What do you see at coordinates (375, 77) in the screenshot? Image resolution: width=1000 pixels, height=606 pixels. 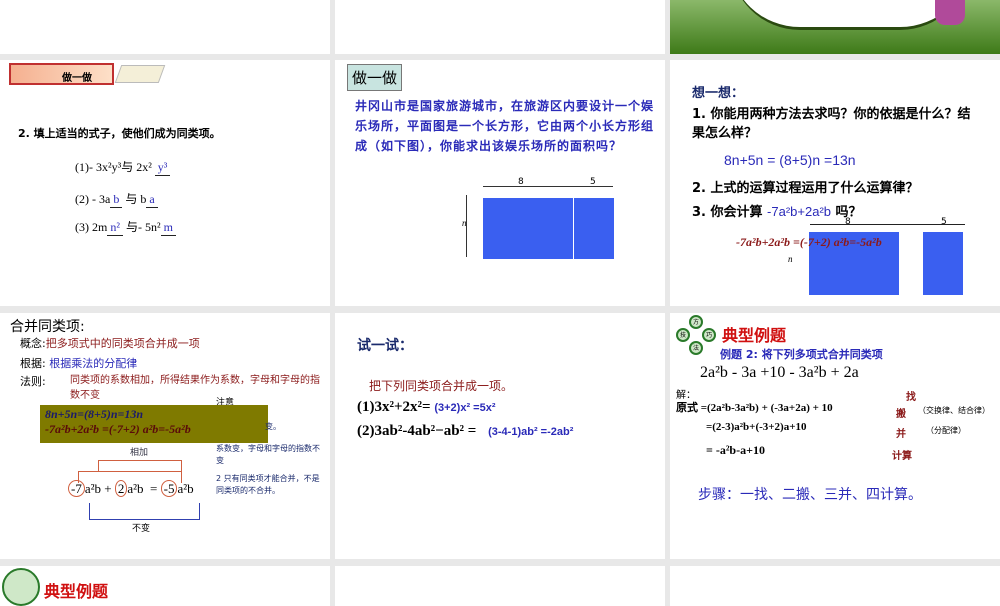 I see `header-callout: 做一做` at bounding box center [375, 77].